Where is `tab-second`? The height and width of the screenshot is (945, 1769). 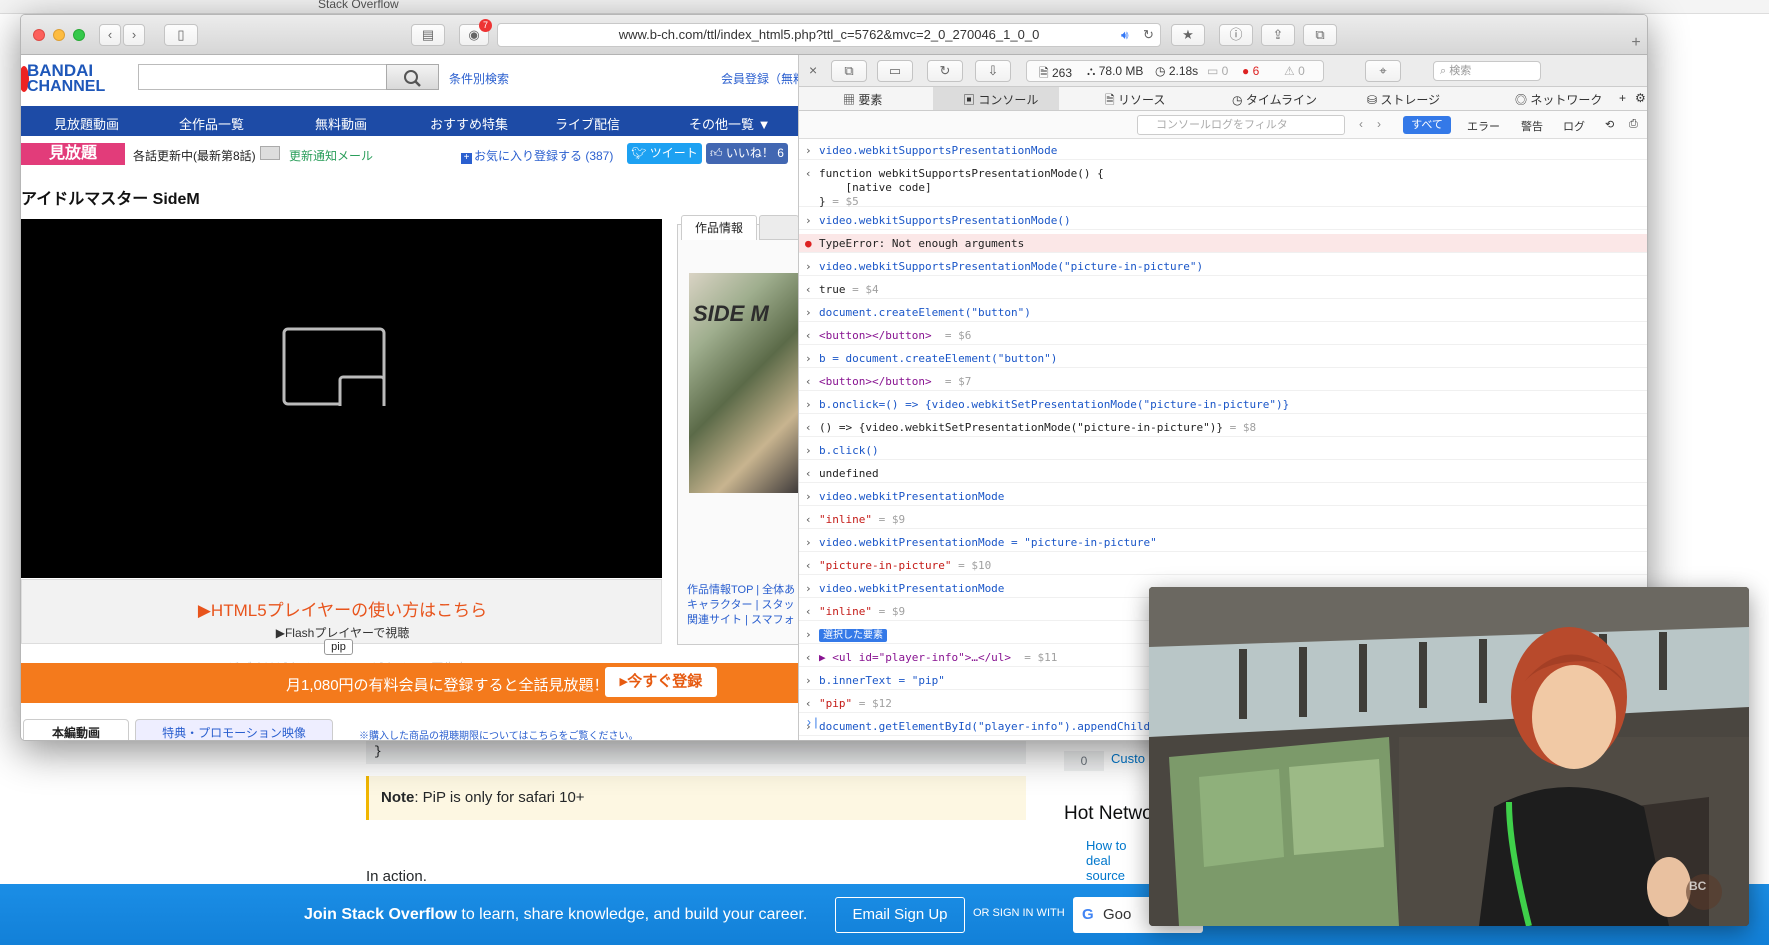 tab-second is located at coordinates (778, 227).